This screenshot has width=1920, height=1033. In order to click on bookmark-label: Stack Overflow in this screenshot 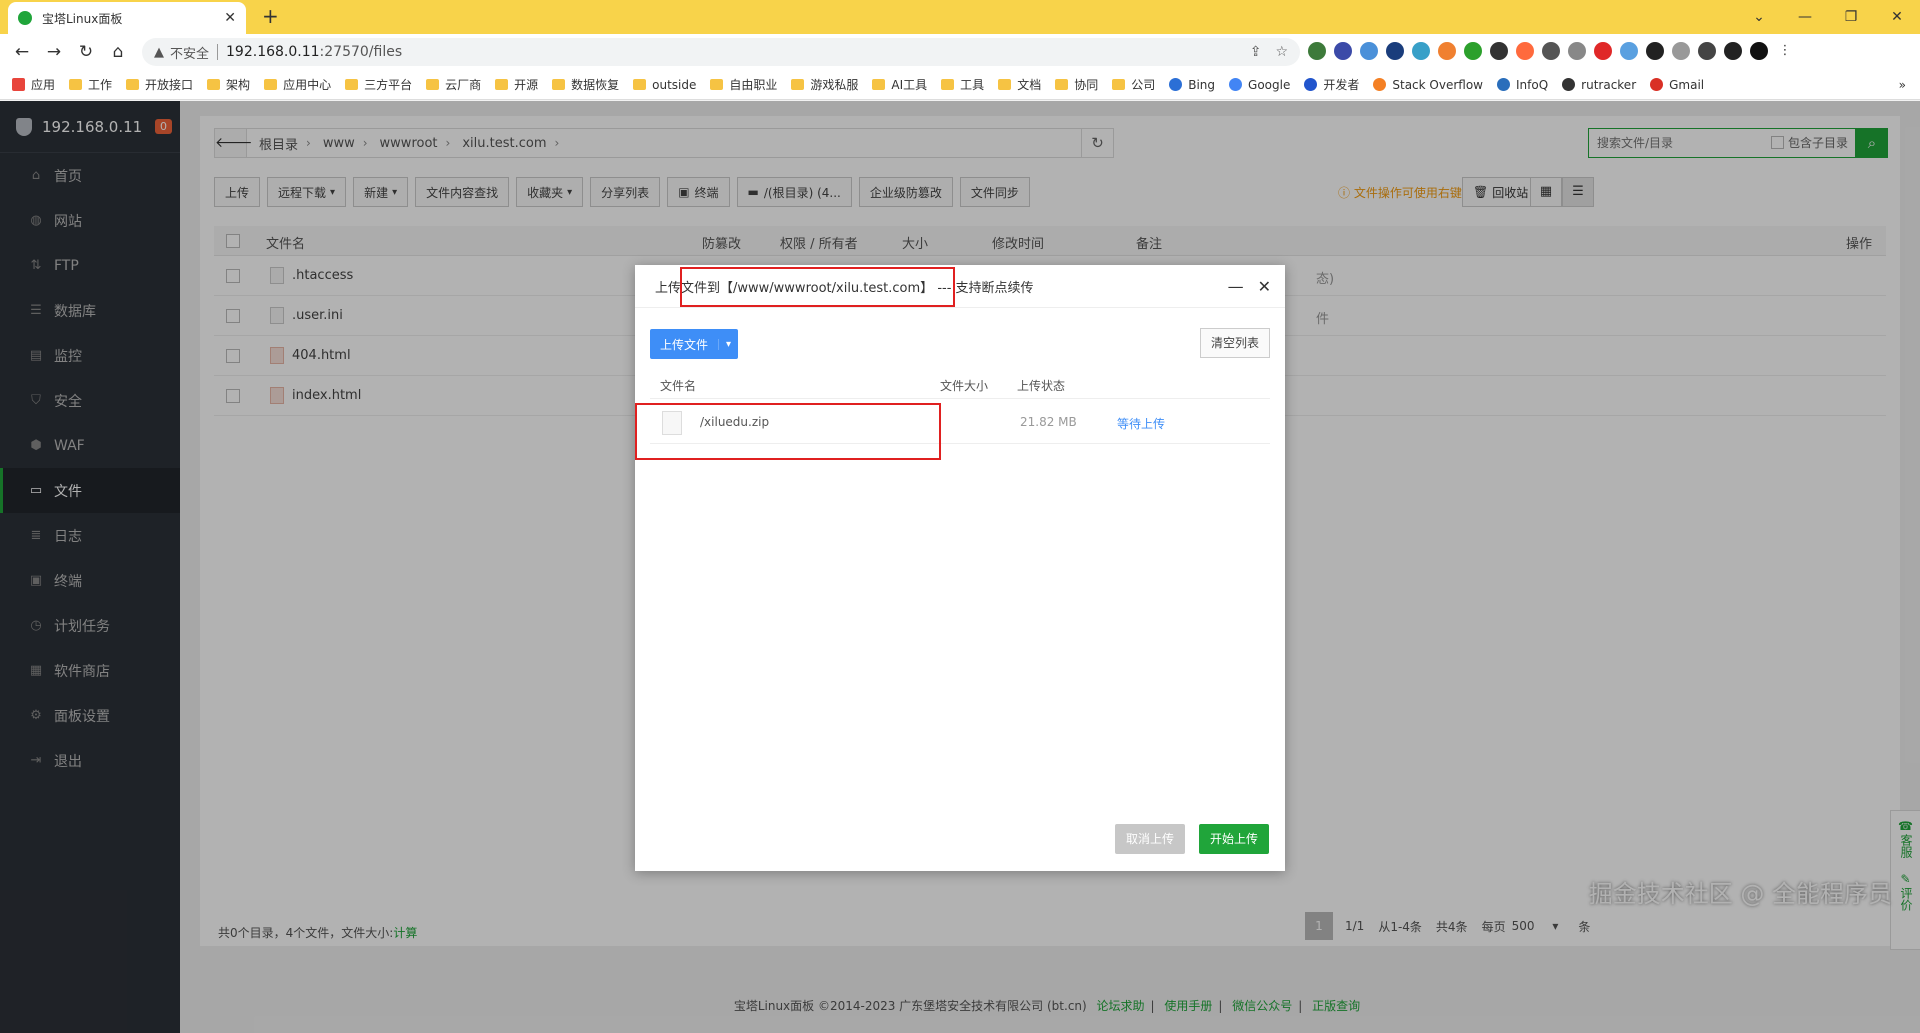, I will do `click(1437, 84)`.